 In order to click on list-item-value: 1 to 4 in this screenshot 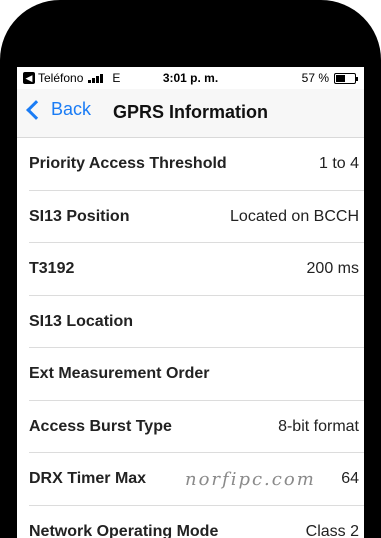, I will do `click(338, 163)`.